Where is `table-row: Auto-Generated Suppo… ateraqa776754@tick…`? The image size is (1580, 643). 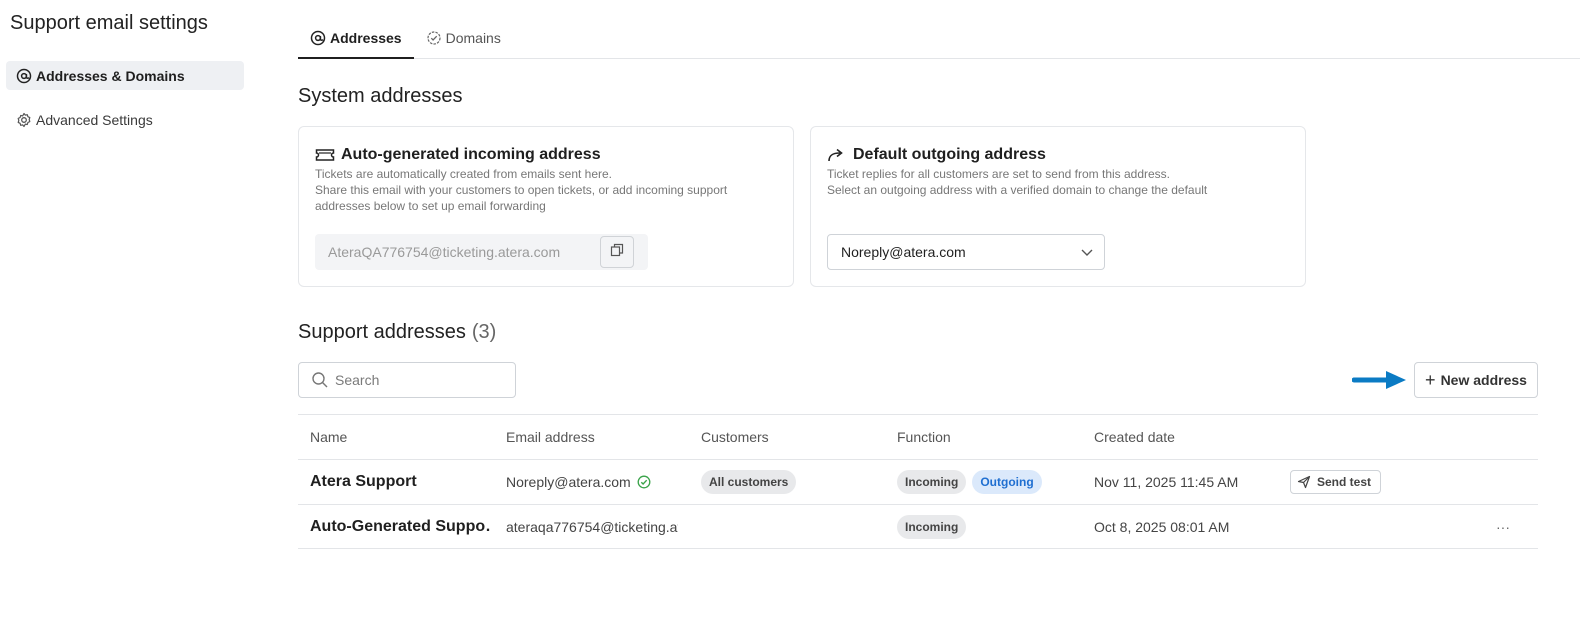 table-row: Auto-Generated Suppo… ateraqa776754@tick… is located at coordinates (918, 526).